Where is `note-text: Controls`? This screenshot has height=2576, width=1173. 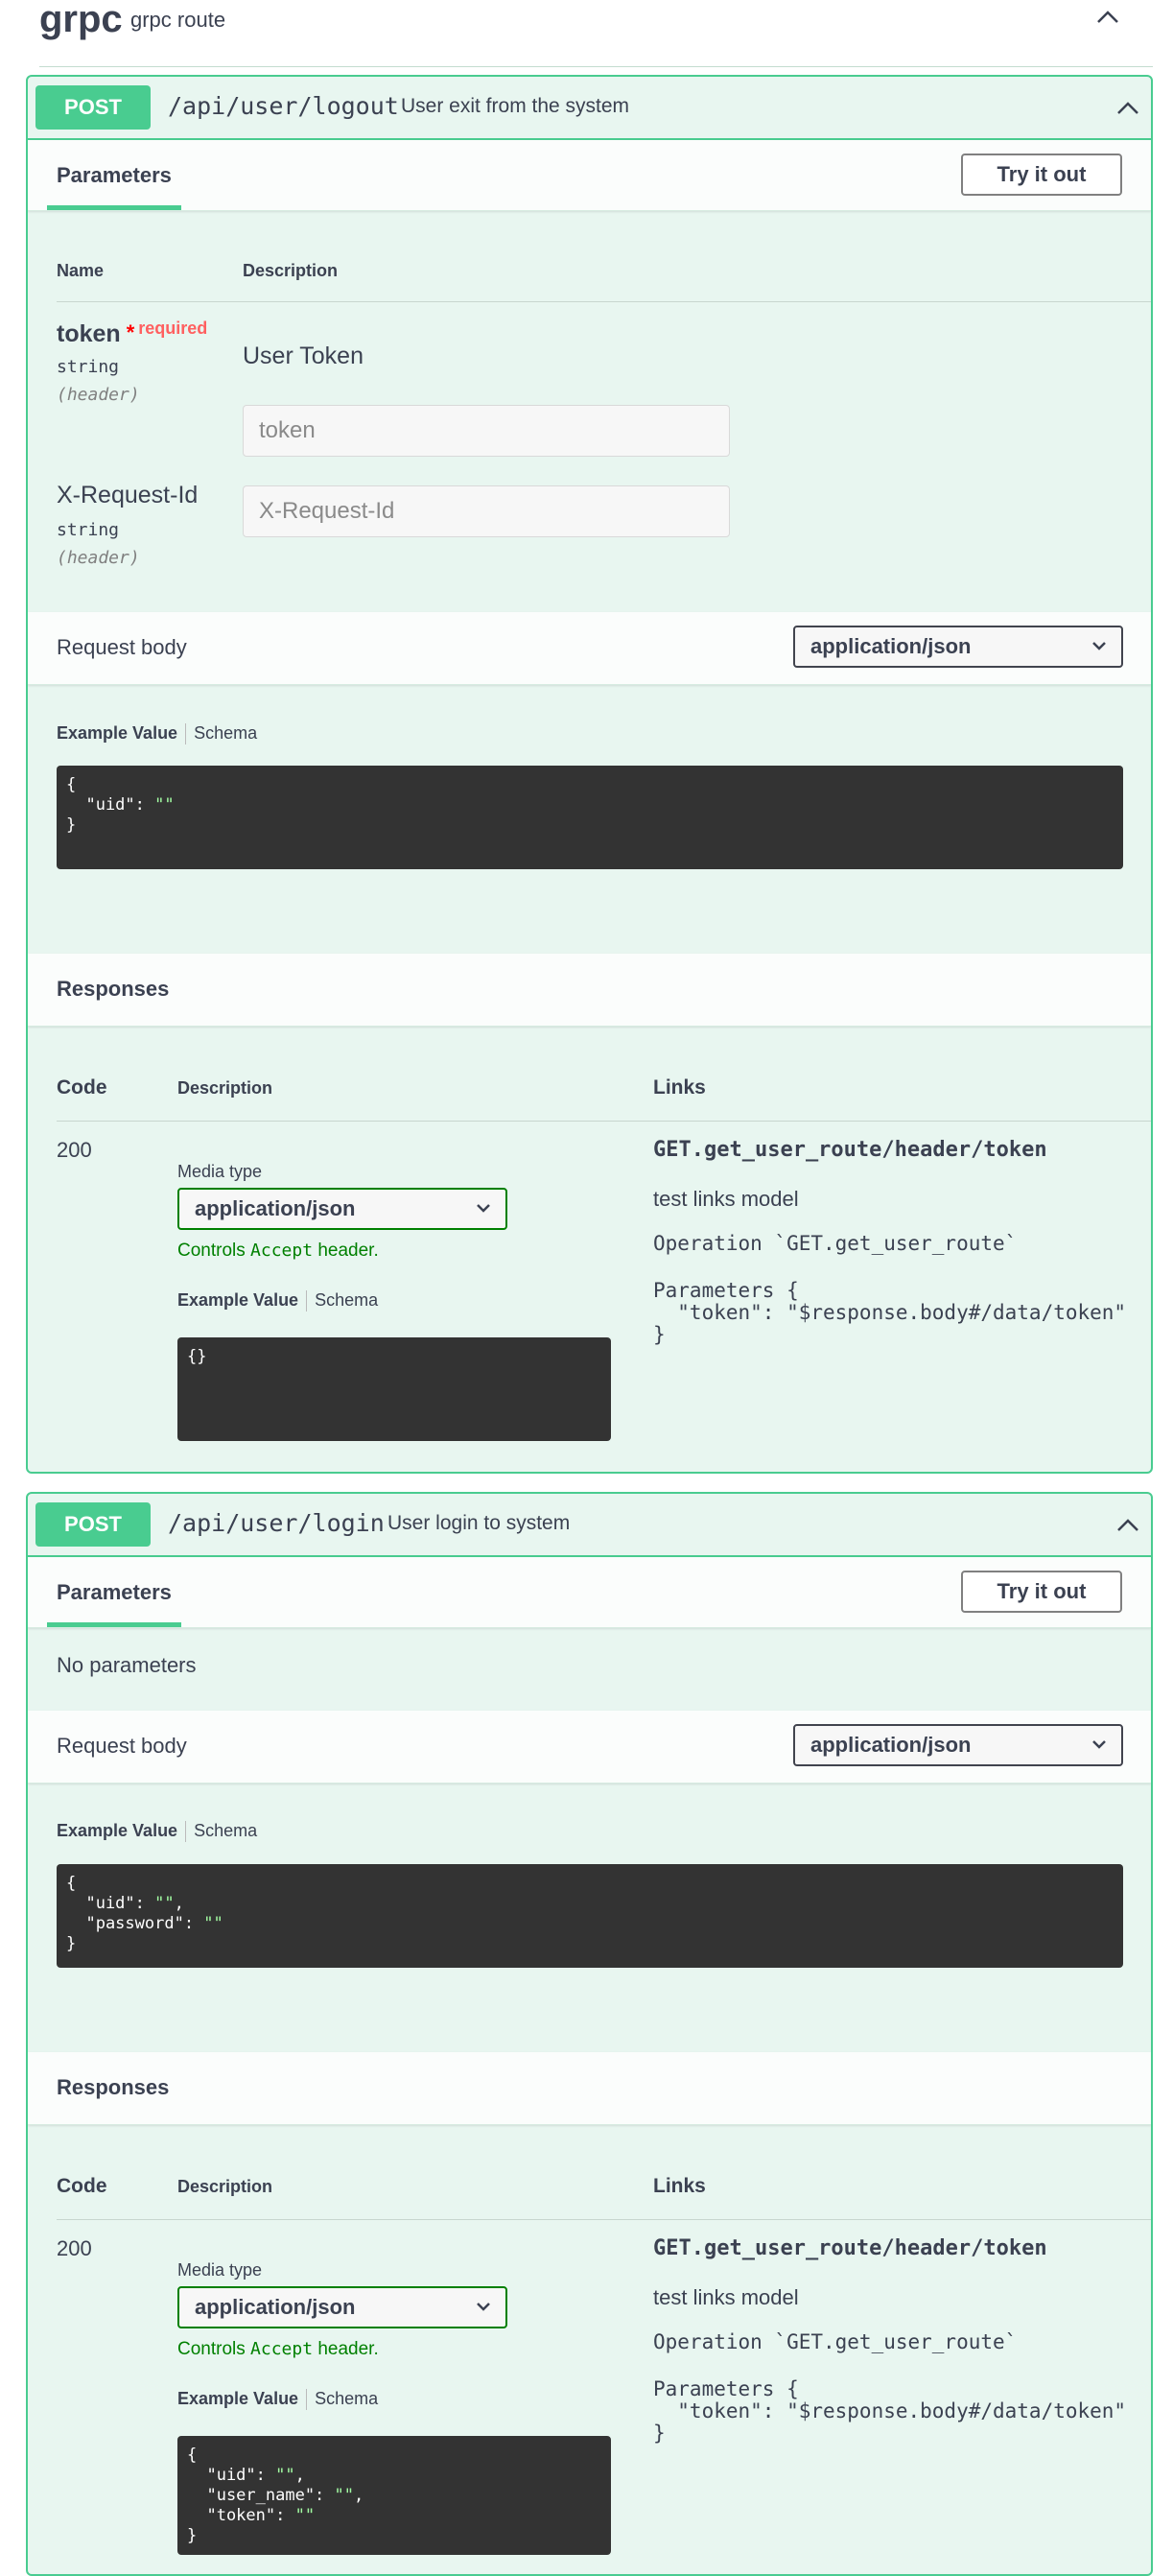
note-text: Controls is located at coordinates (214, 1251).